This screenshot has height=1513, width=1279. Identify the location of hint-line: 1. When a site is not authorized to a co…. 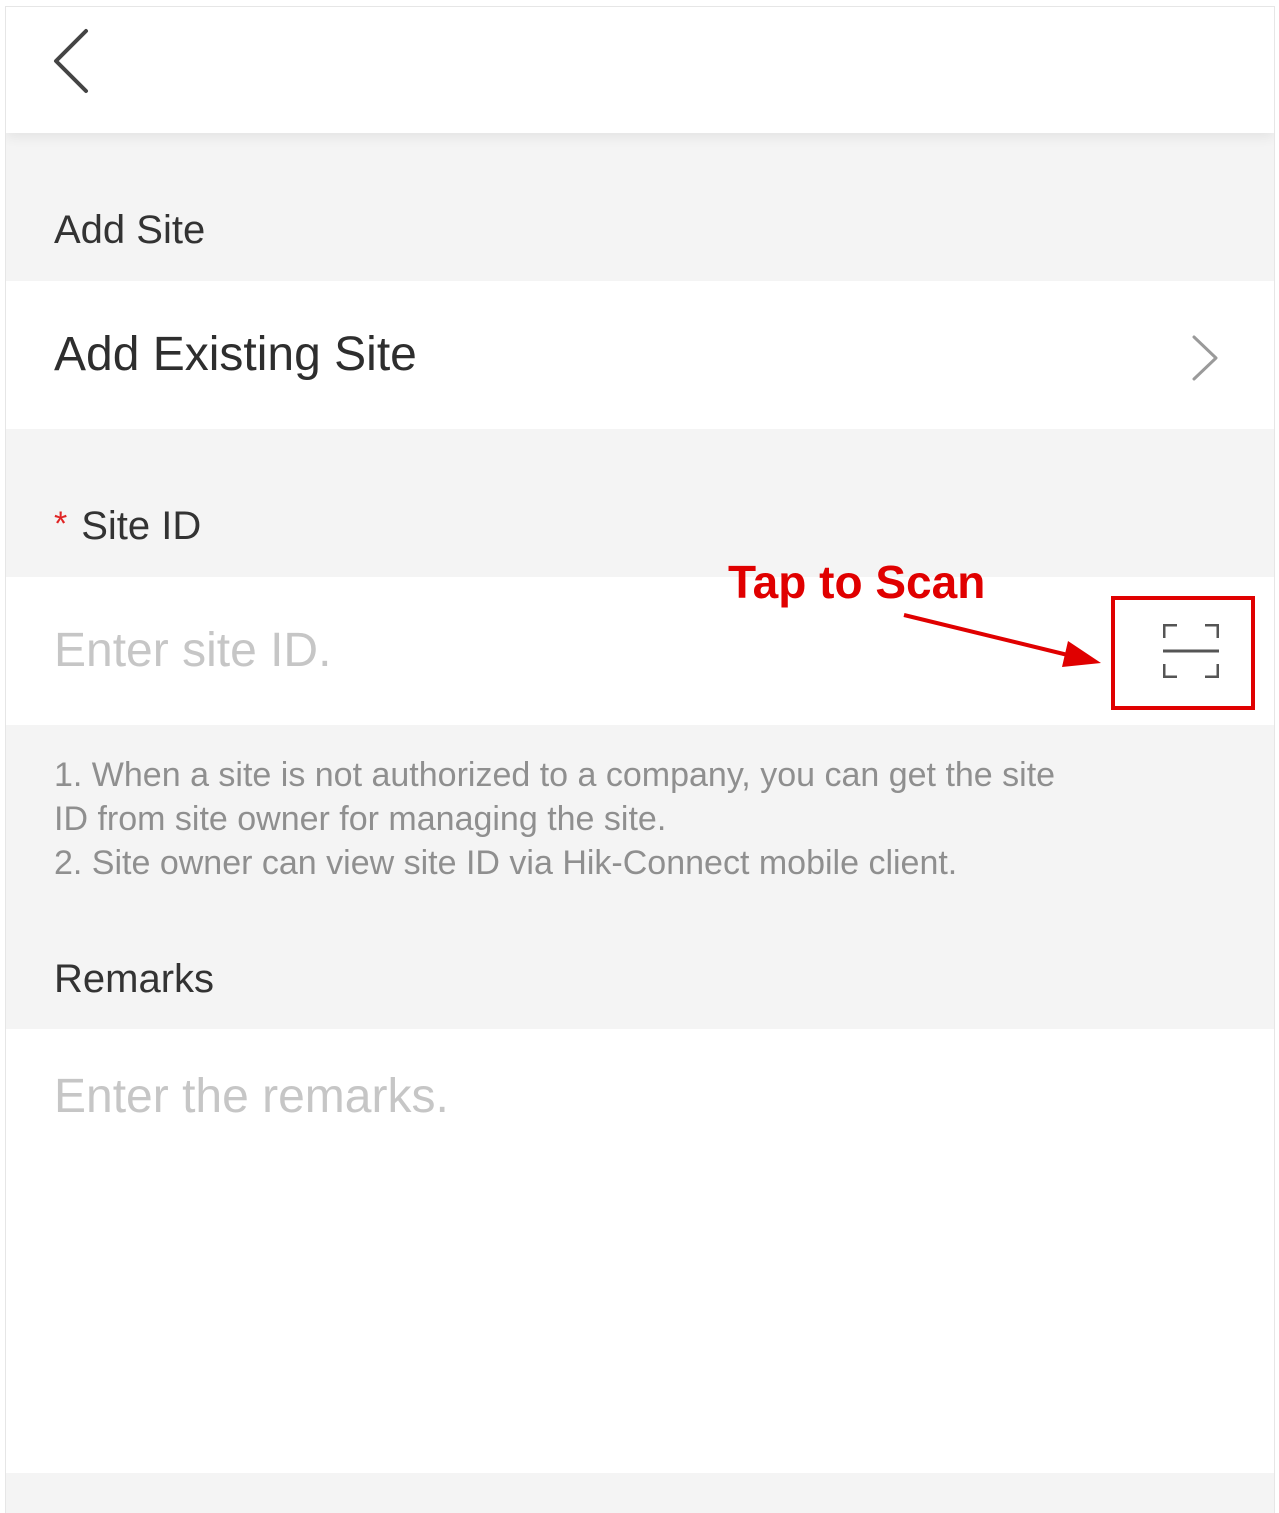
(555, 775).